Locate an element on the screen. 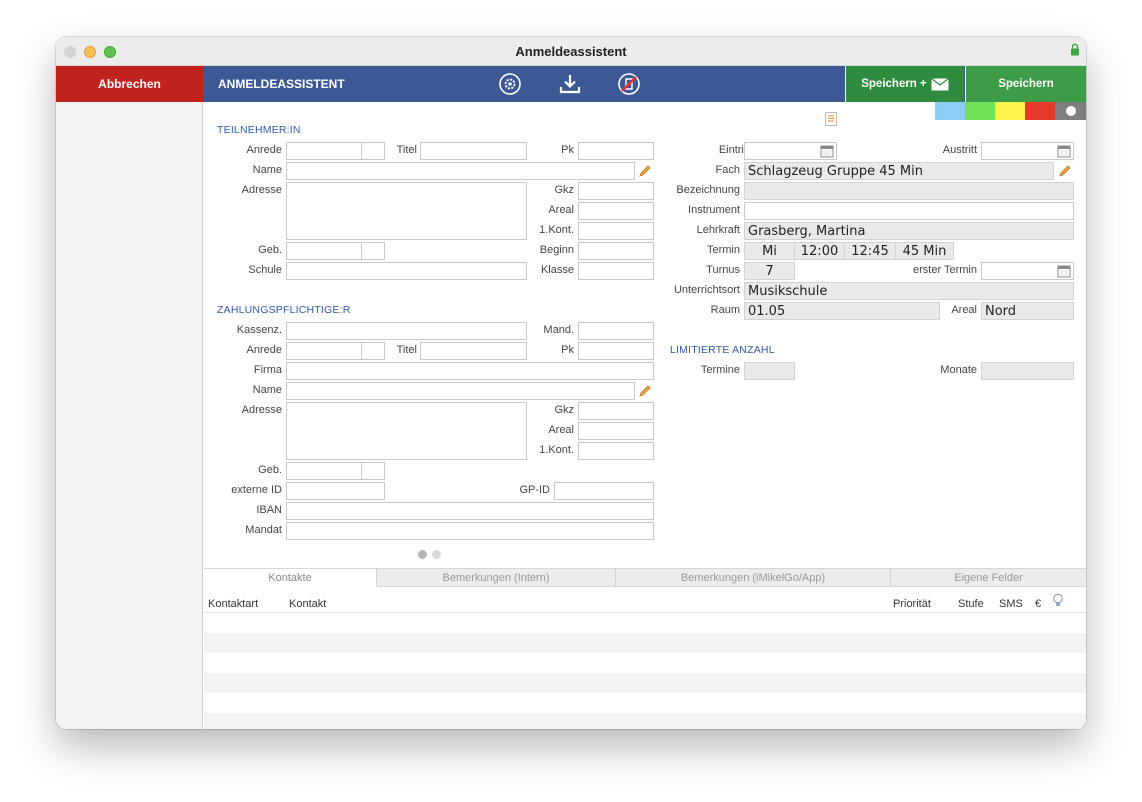 The image size is (1142, 802). termin-duration-field: 45 Min is located at coordinates (924, 251).